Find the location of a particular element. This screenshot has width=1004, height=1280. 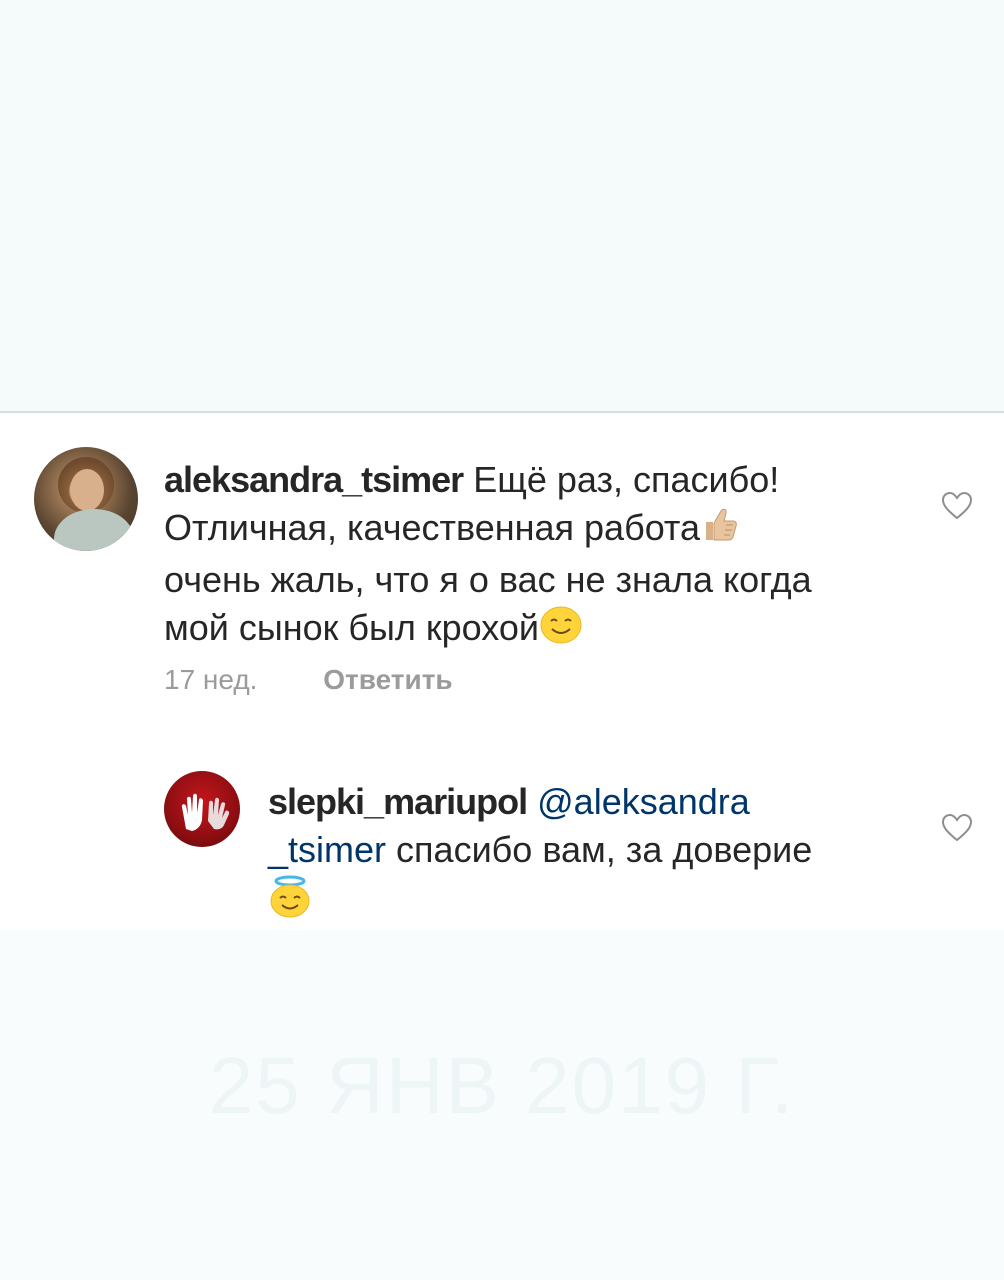

comment-line: Отличная, качественная работа is located at coordinates (432, 527).